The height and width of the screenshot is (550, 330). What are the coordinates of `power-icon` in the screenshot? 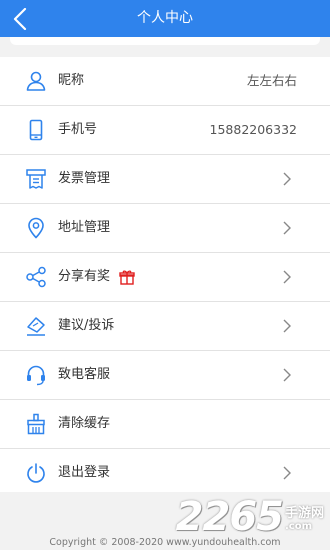 It's located at (36, 473).